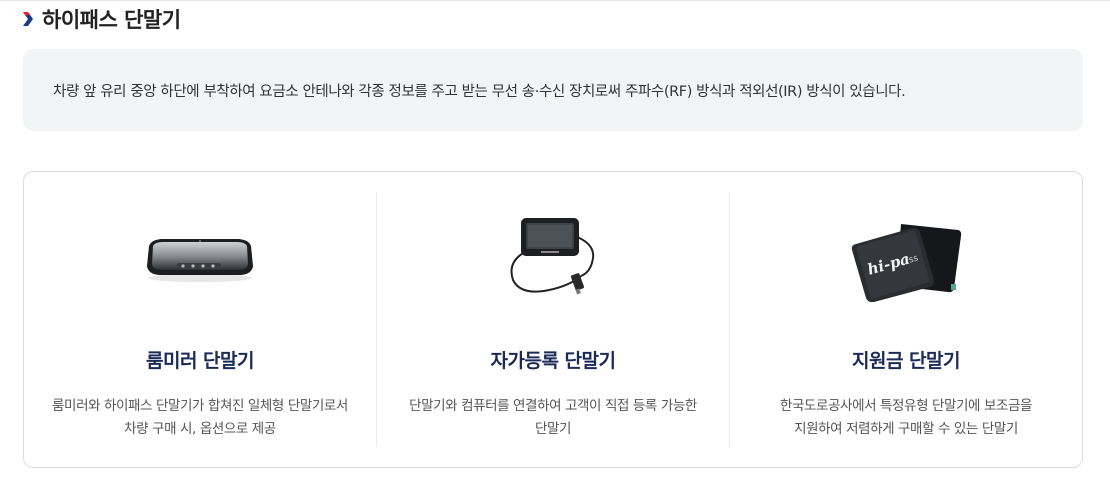  What do you see at coordinates (200, 406) in the screenshot?
I see `card-description-line: 룸미러와 하이패스 단말기가 합쳐진 일체형 단말기로서` at bounding box center [200, 406].